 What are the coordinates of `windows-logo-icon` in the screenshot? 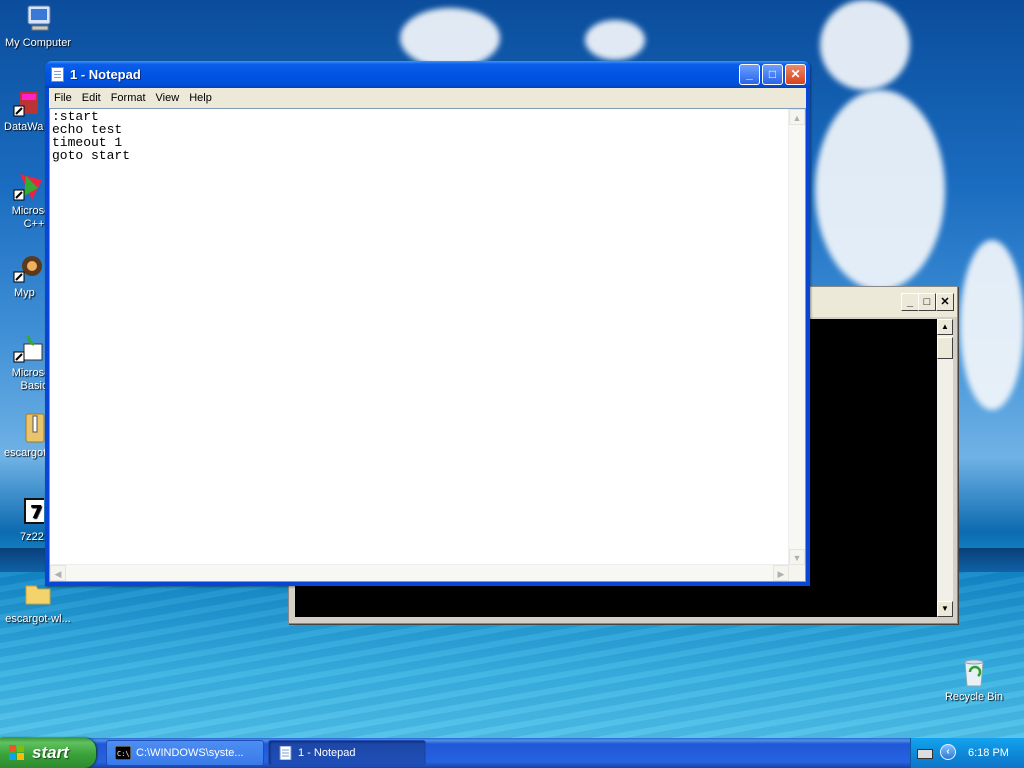 It's located at (17, 753).